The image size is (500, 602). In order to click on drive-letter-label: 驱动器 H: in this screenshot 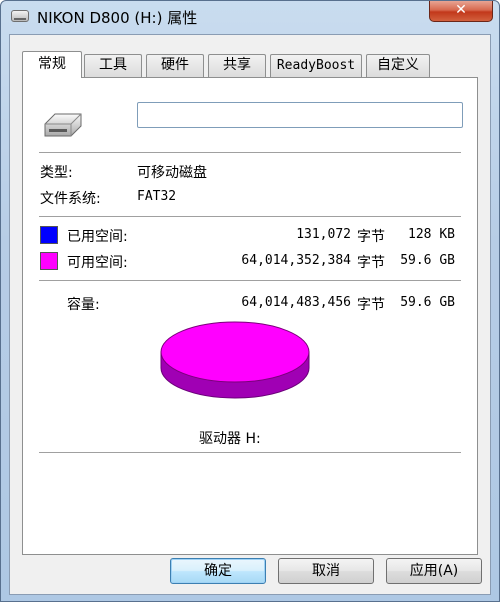, I will do `click(230, 439)`.